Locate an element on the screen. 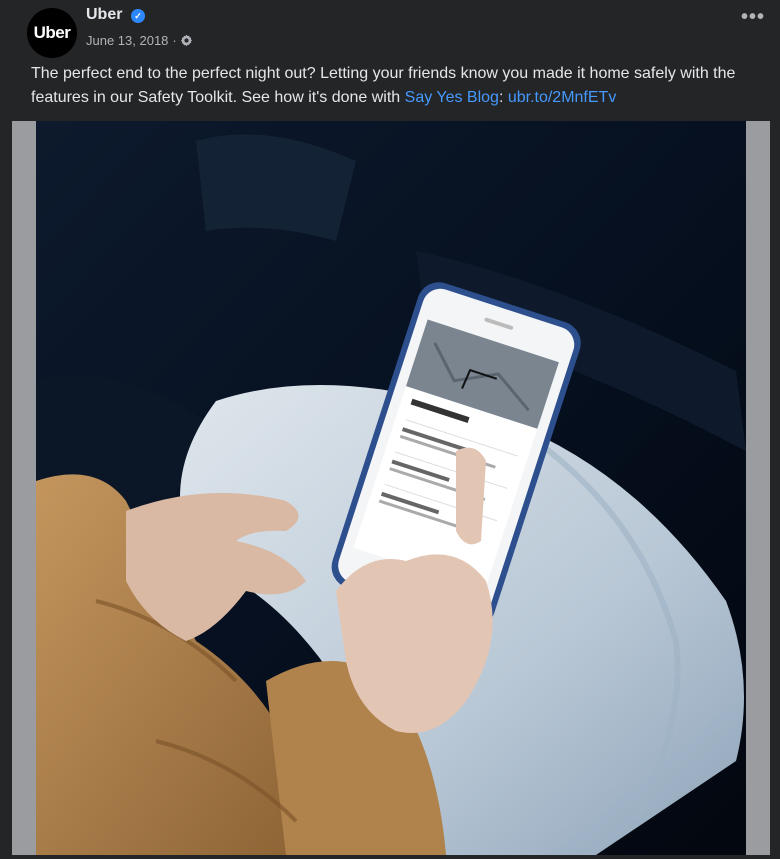 This screenshot has width=780, height=859. uber-avatar: Uber is located at coordinates (52, 33).